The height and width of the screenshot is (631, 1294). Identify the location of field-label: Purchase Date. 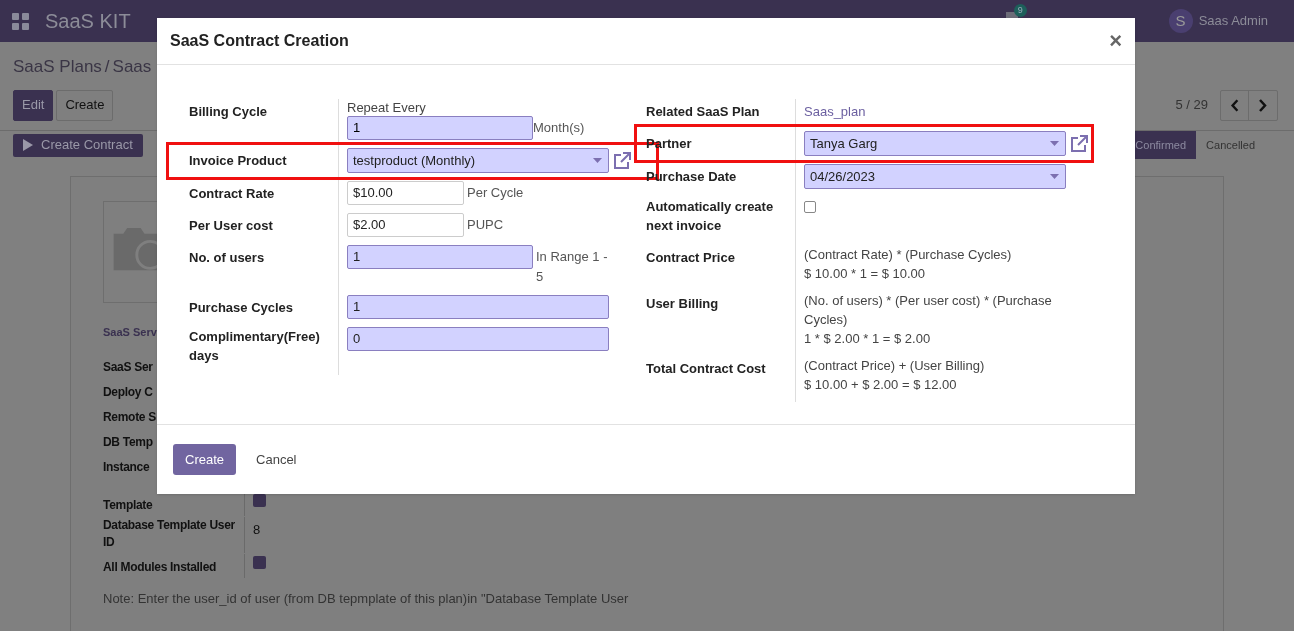
(691, 177).